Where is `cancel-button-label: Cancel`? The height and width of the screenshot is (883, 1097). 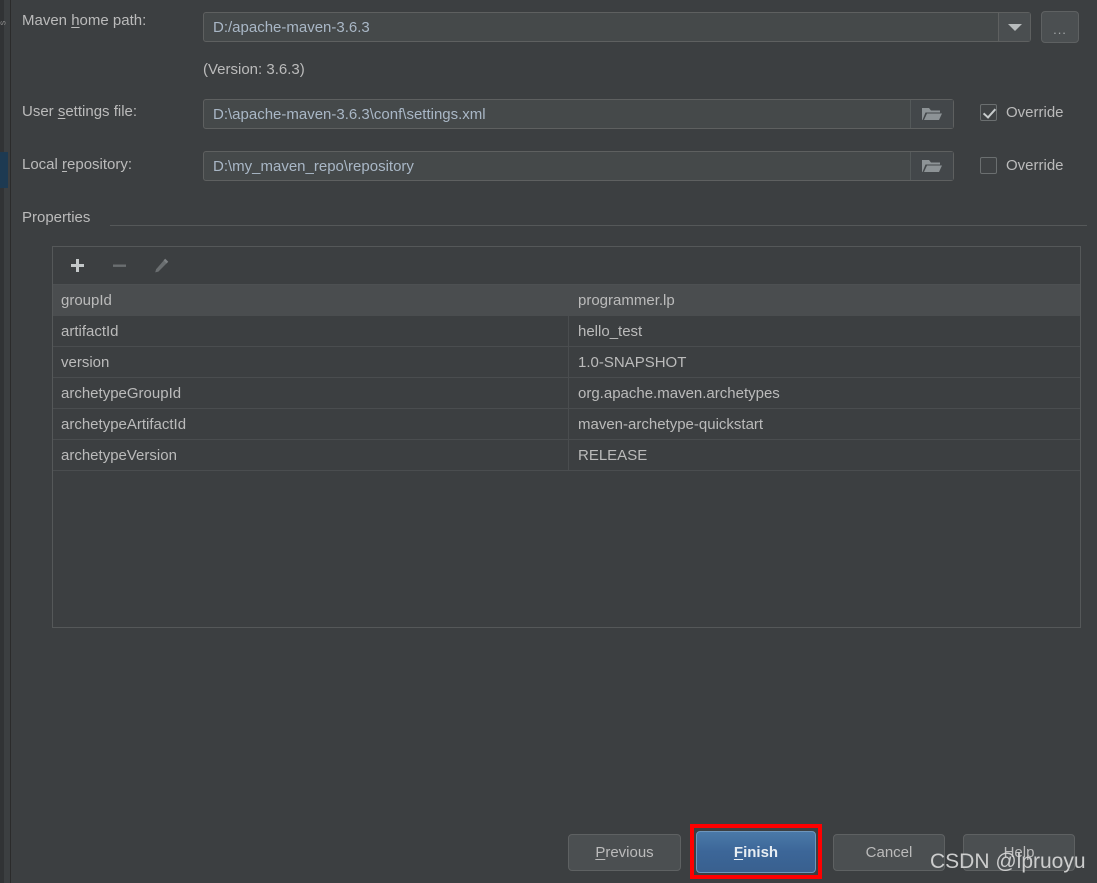 cancel-button-label: Cancel is located at coordinates (889, 852).